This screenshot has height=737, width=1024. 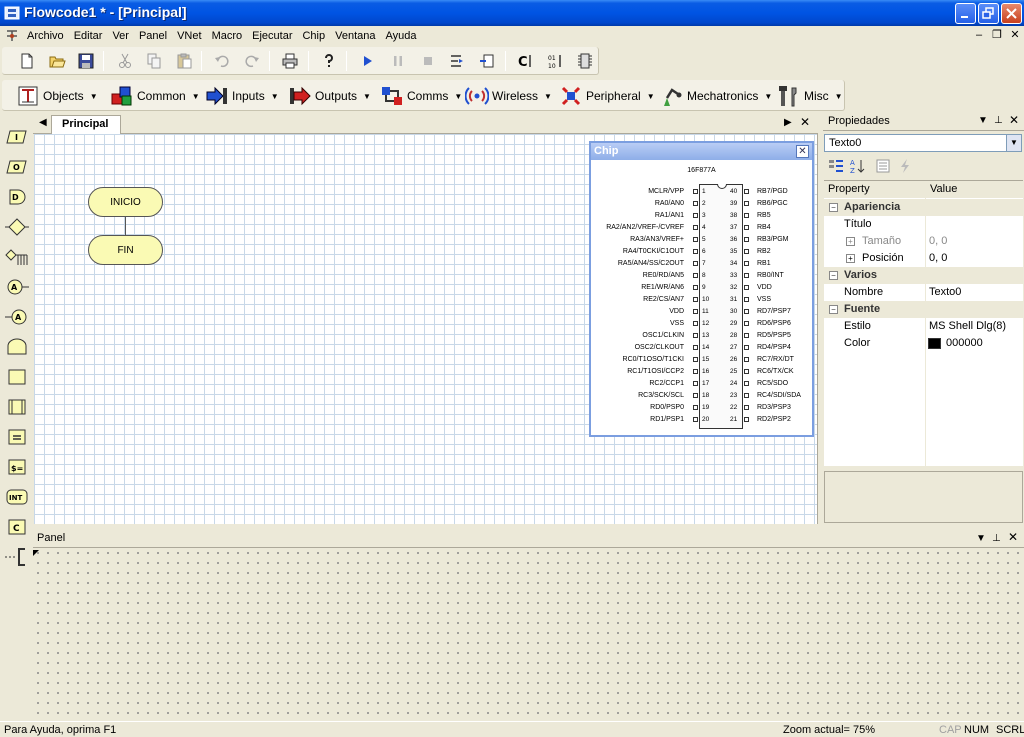 What do you see at coordinates (17, 557) in the screenshot?
I see `comment-icon` at bounding box center [17, 557].